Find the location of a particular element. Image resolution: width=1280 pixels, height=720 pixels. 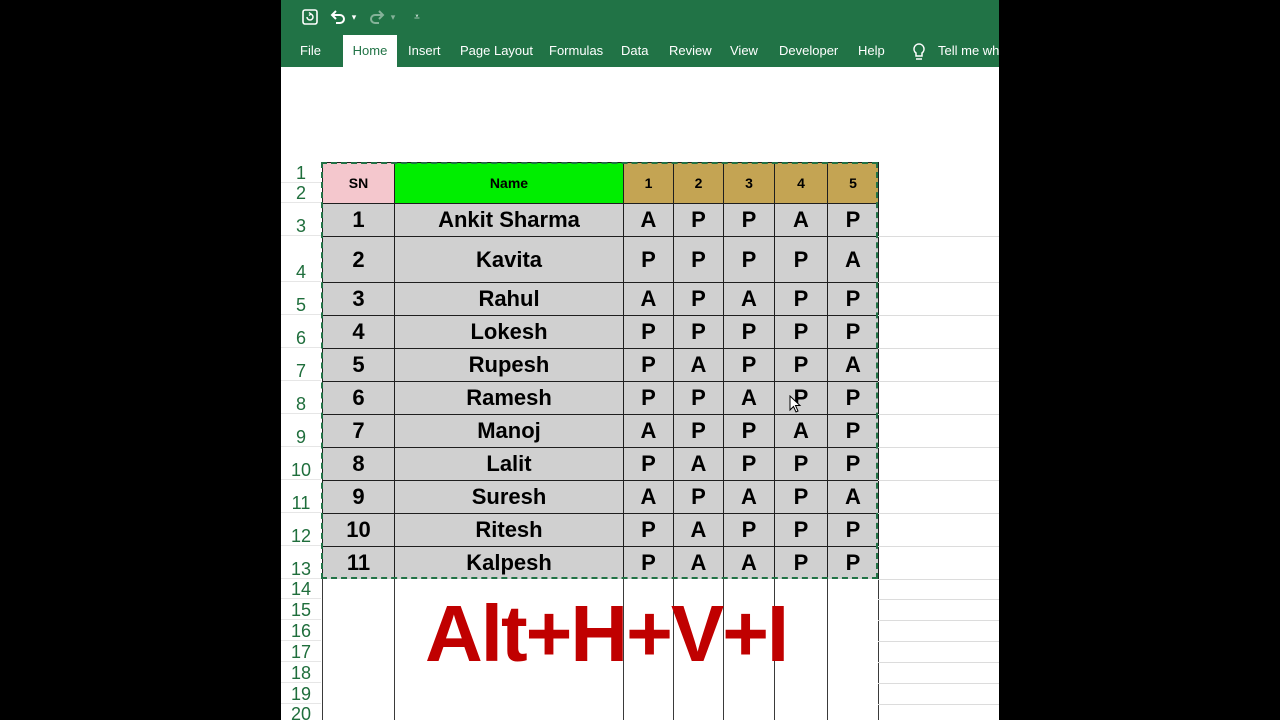

cell-sn: 8 is located at coordinates (358, 464).